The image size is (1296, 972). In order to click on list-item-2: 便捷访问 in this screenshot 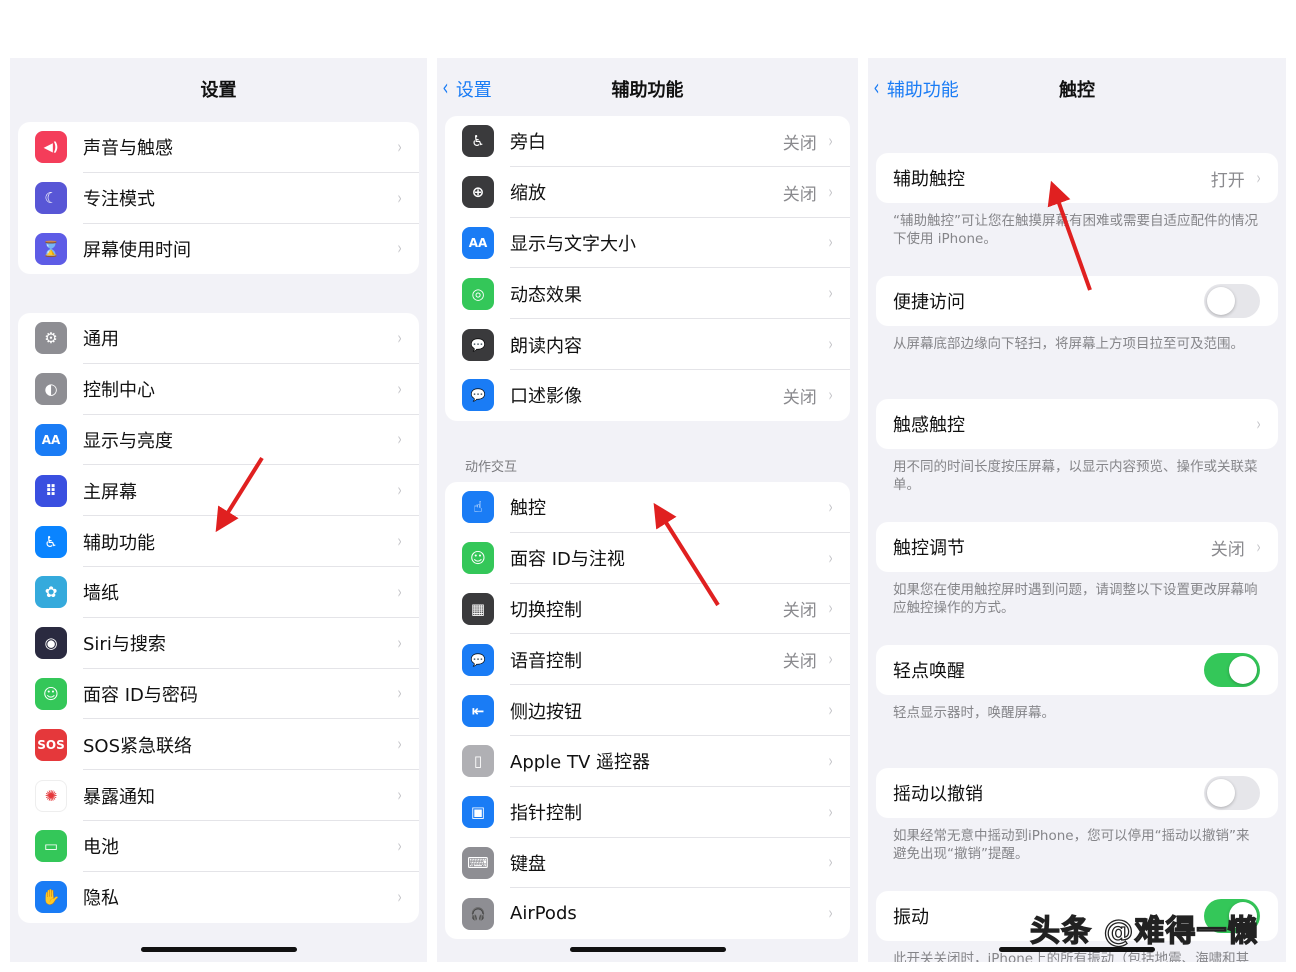, I will do `click(1077, 301)`.